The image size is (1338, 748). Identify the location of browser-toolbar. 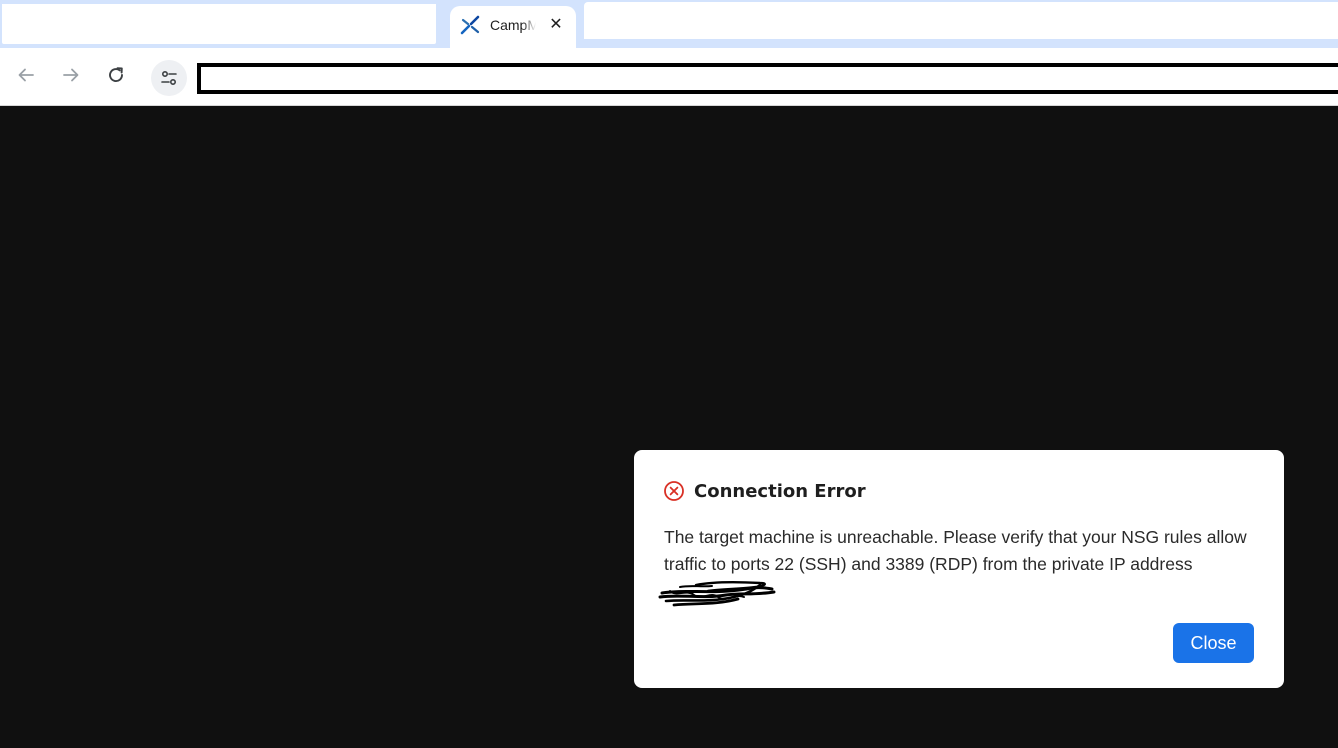
(669, 77).